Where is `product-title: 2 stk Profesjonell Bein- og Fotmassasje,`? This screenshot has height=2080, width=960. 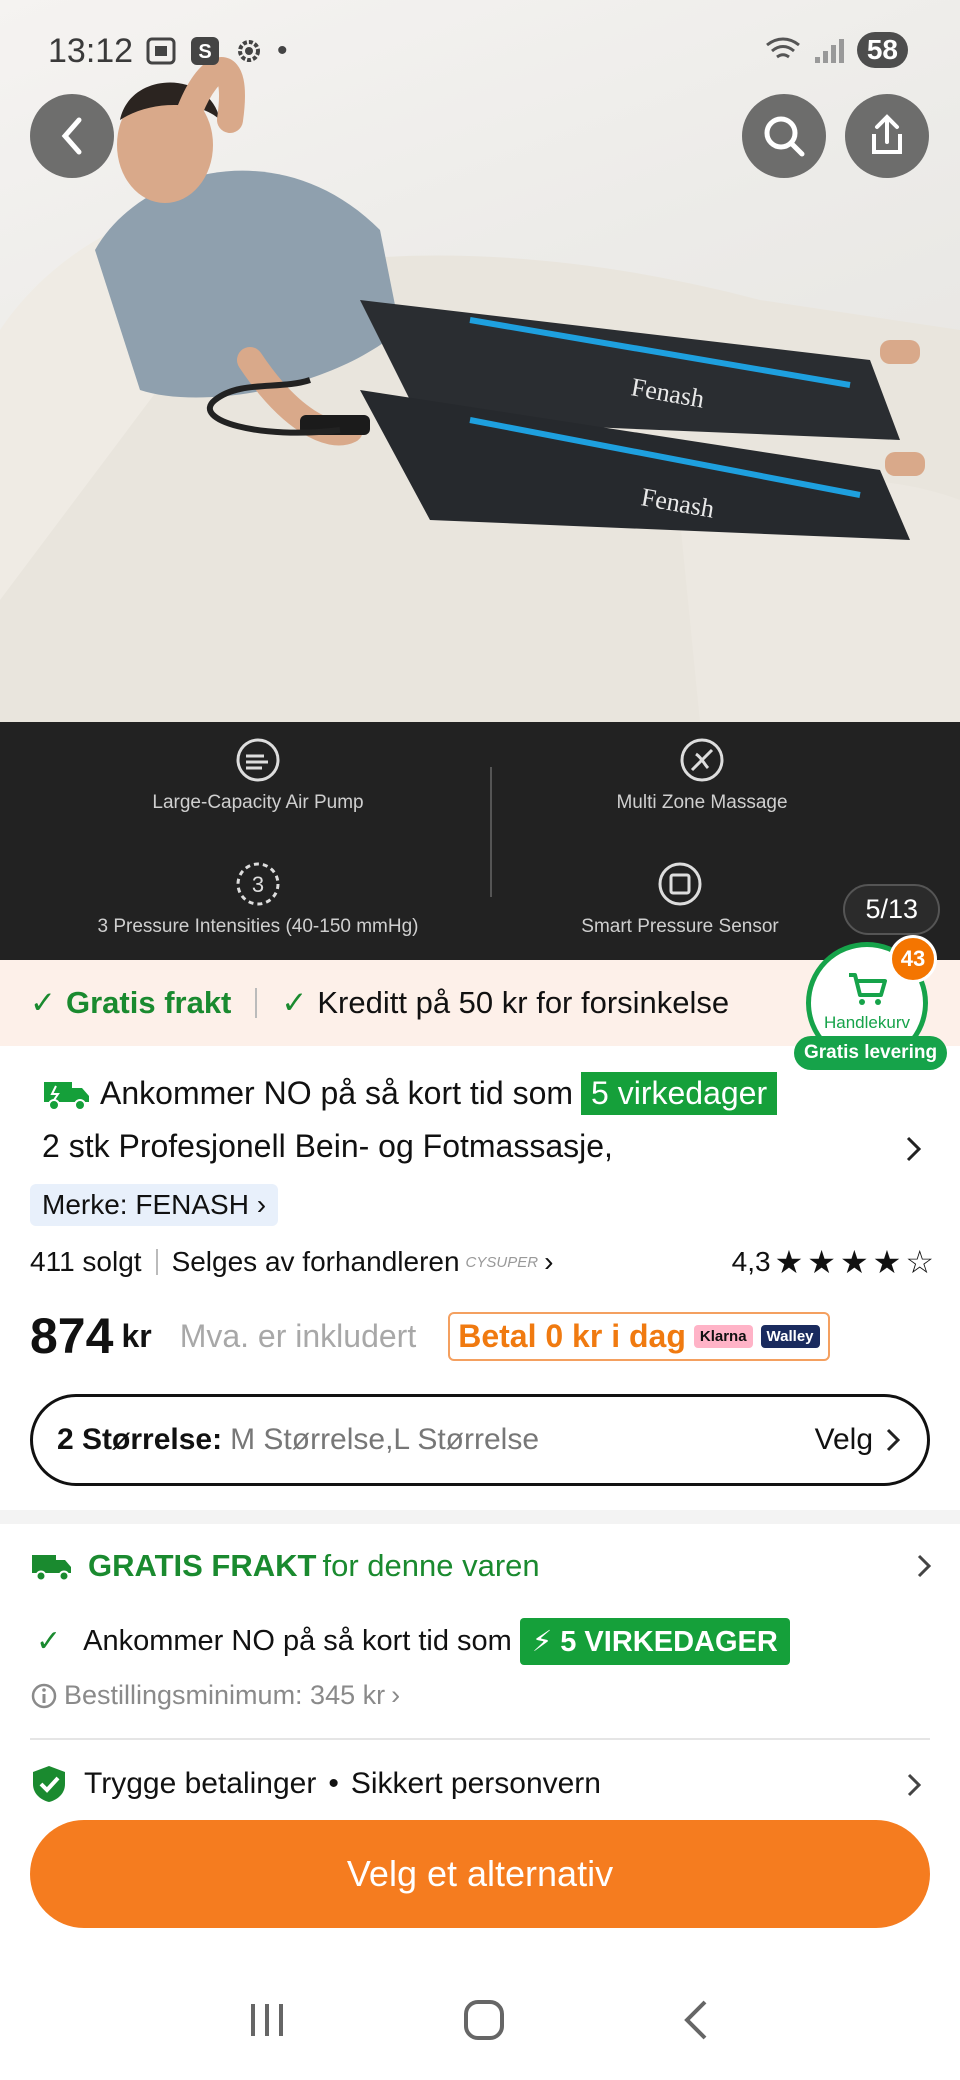
product-title: 2 stk Profesjonell Bein- og Fotmassasje, is located at coordinates (327, 1146).